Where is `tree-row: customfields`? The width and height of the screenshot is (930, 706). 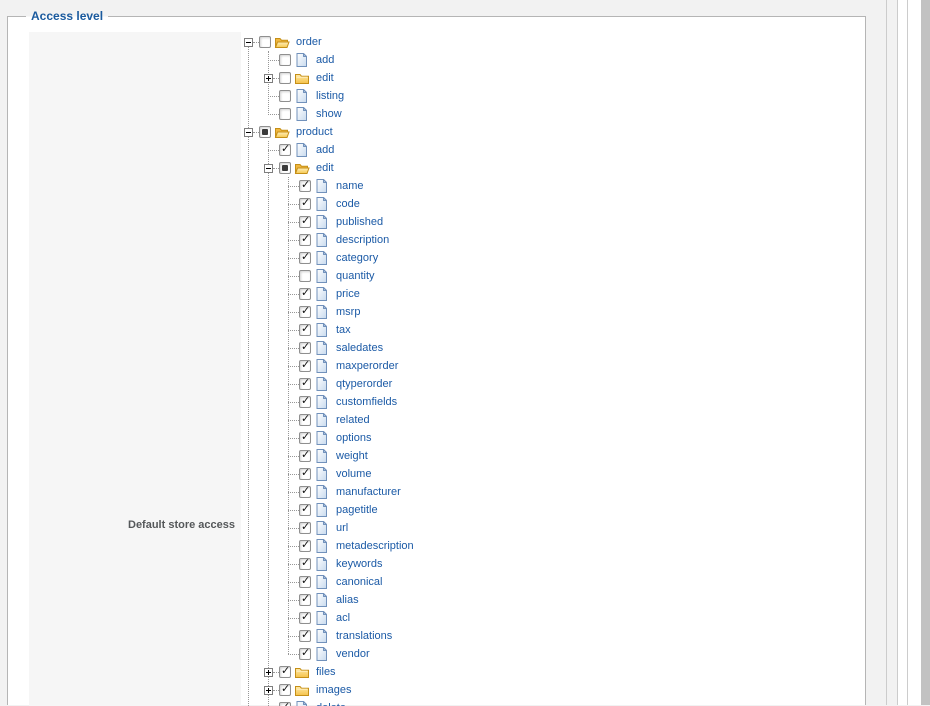 tree-row: customfields is located at coordinates (340, 402).